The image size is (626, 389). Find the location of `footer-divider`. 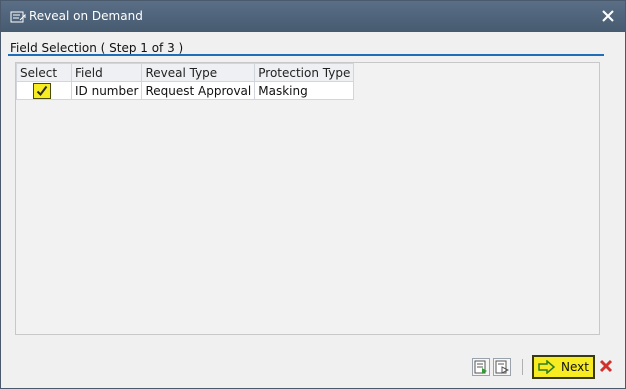

footer-divider is located at coordinates (522, 367).